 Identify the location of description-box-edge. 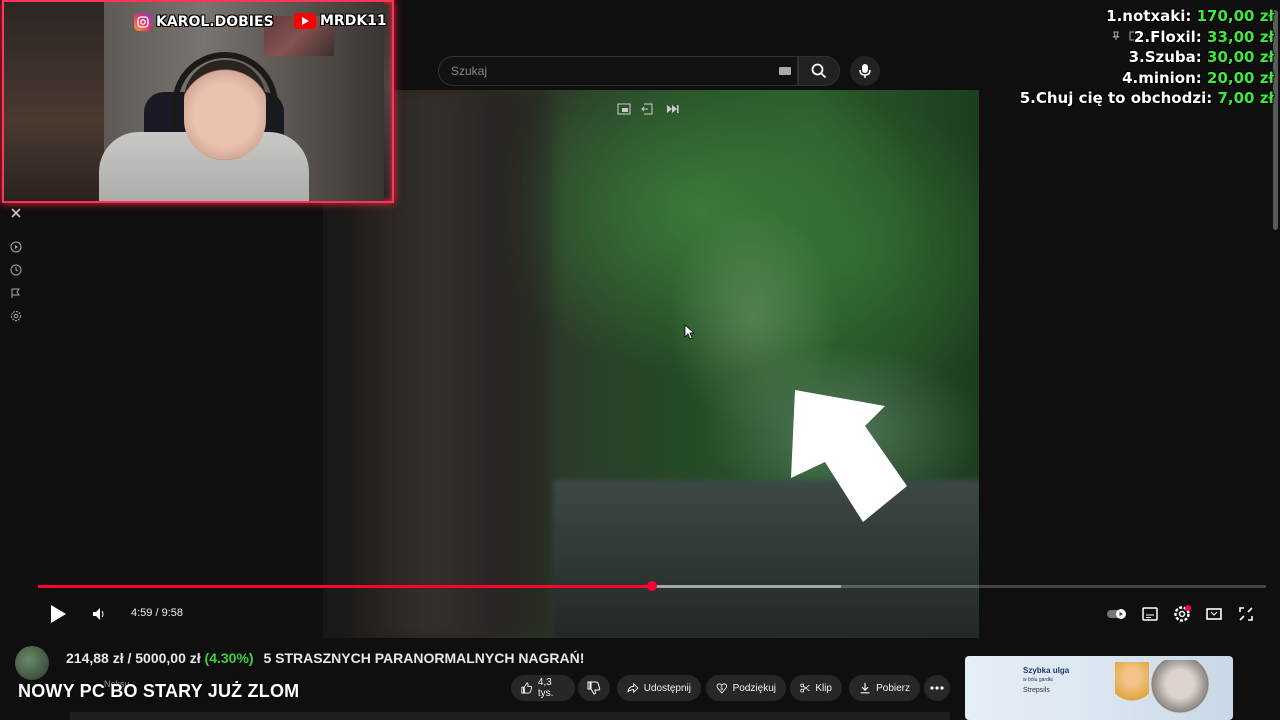
(510, 716).